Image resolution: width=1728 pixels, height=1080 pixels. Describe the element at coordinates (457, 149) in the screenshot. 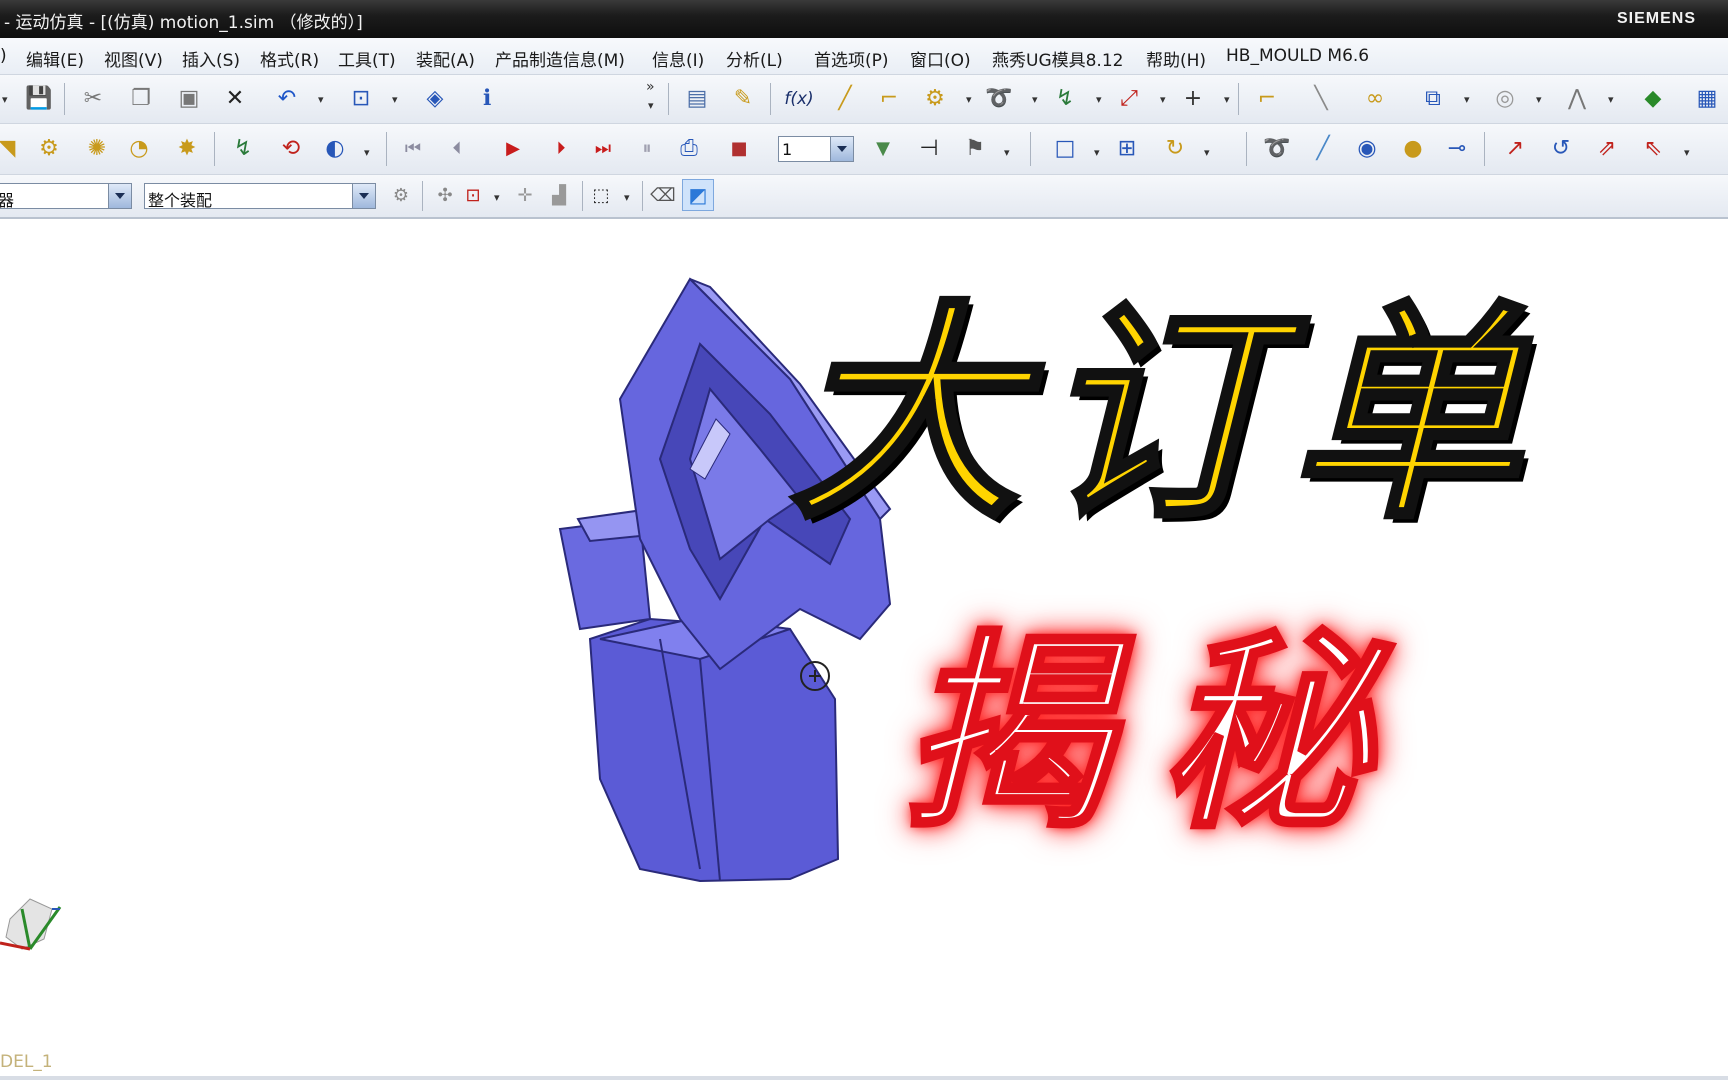

I see `step-back-icon: ⏴` at that location.